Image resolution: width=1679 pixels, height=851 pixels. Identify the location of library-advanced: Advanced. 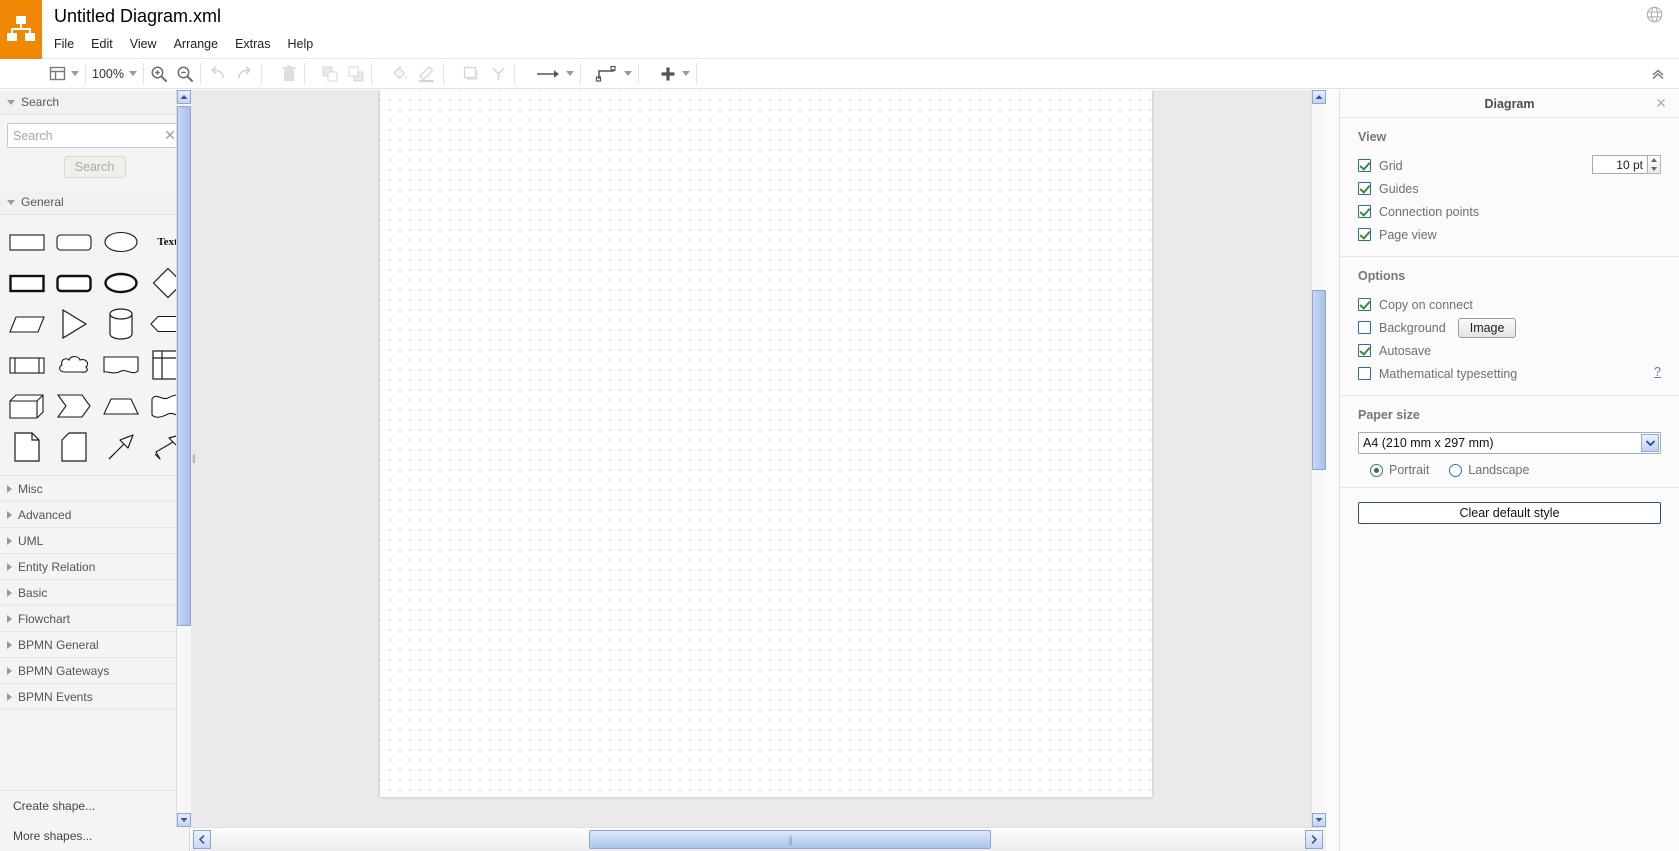
(94, 515).